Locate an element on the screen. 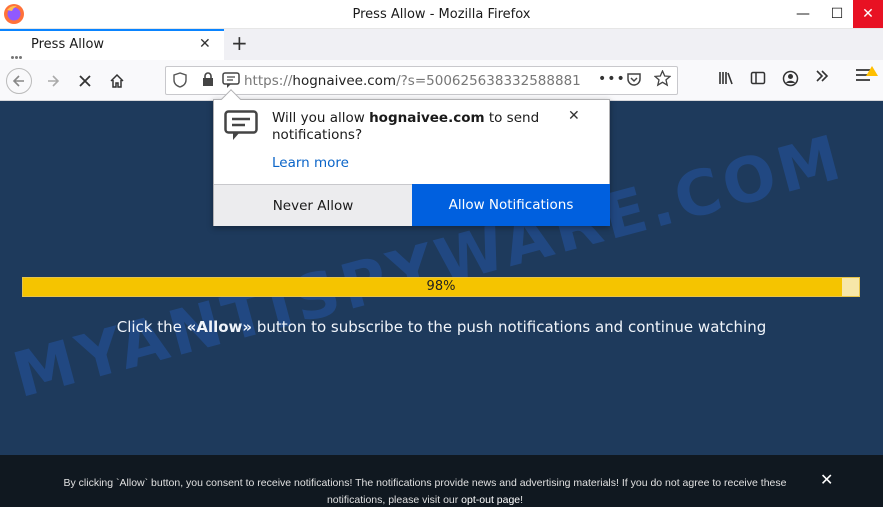 This screenshot has width=883, height=507. pocket-icon is located at coordinates (634, 79).